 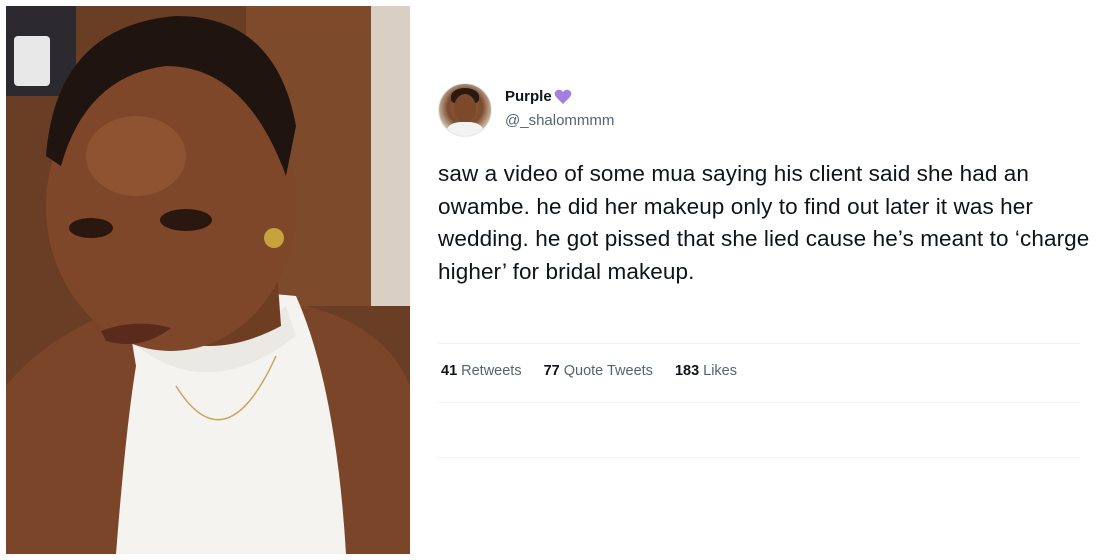 I want to click on author-name-row: Purple, so click(x=538, y=96).